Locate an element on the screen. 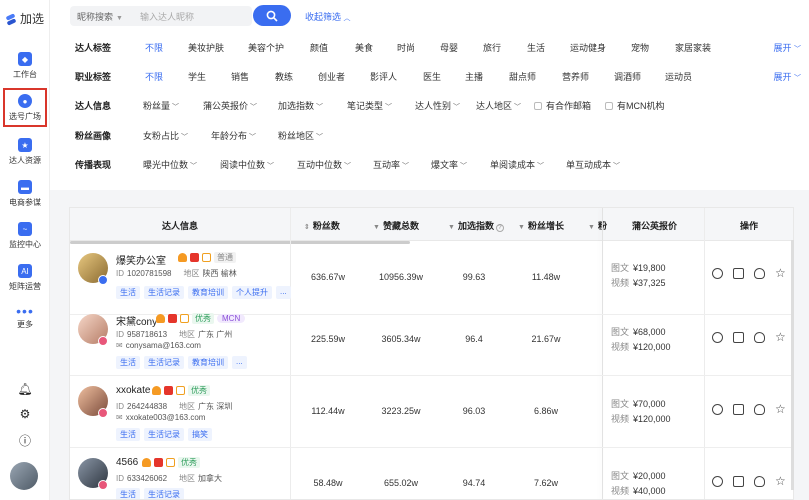 The width and height of the screenshot is (809, 500). filter-option: 销售 is located at coordinates (240, 76).